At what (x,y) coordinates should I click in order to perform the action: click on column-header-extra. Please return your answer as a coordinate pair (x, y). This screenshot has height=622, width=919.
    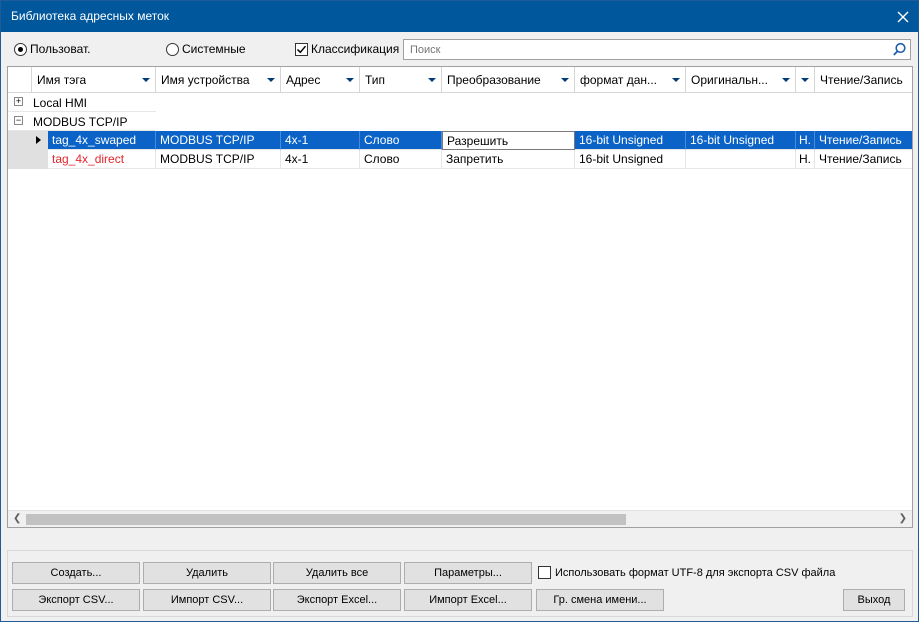
    Looking at the image, I should click on (805, 80).